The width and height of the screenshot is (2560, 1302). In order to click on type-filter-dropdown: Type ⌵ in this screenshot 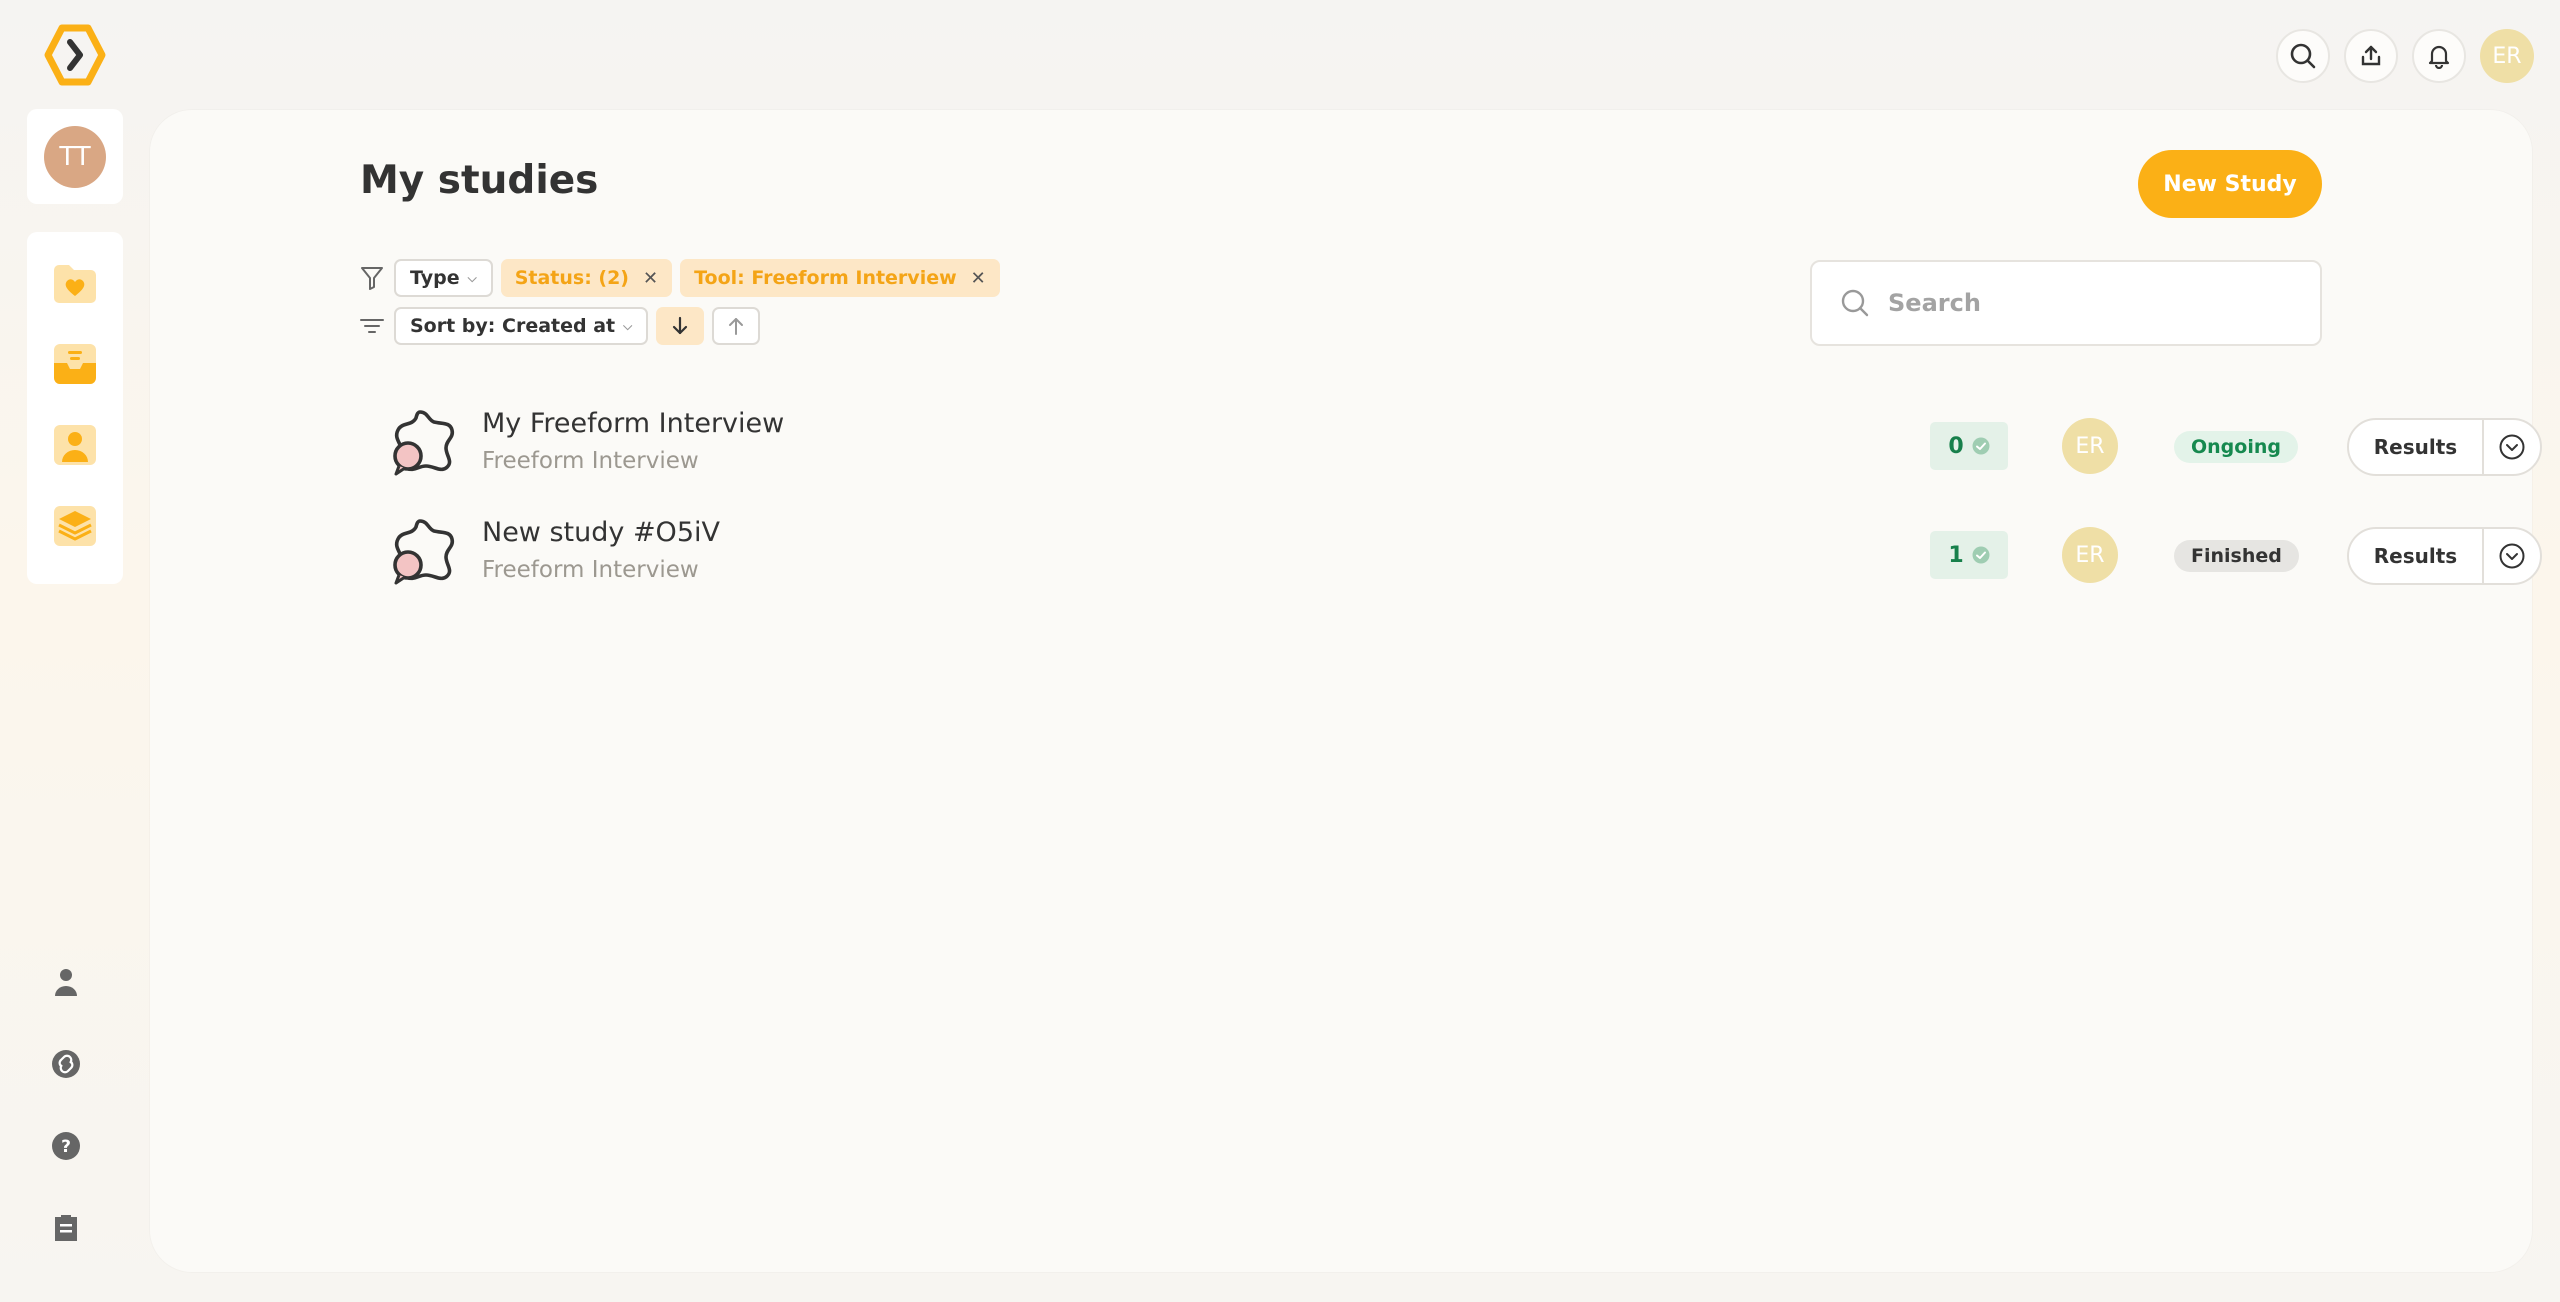, I will do `click(443, 278)`.